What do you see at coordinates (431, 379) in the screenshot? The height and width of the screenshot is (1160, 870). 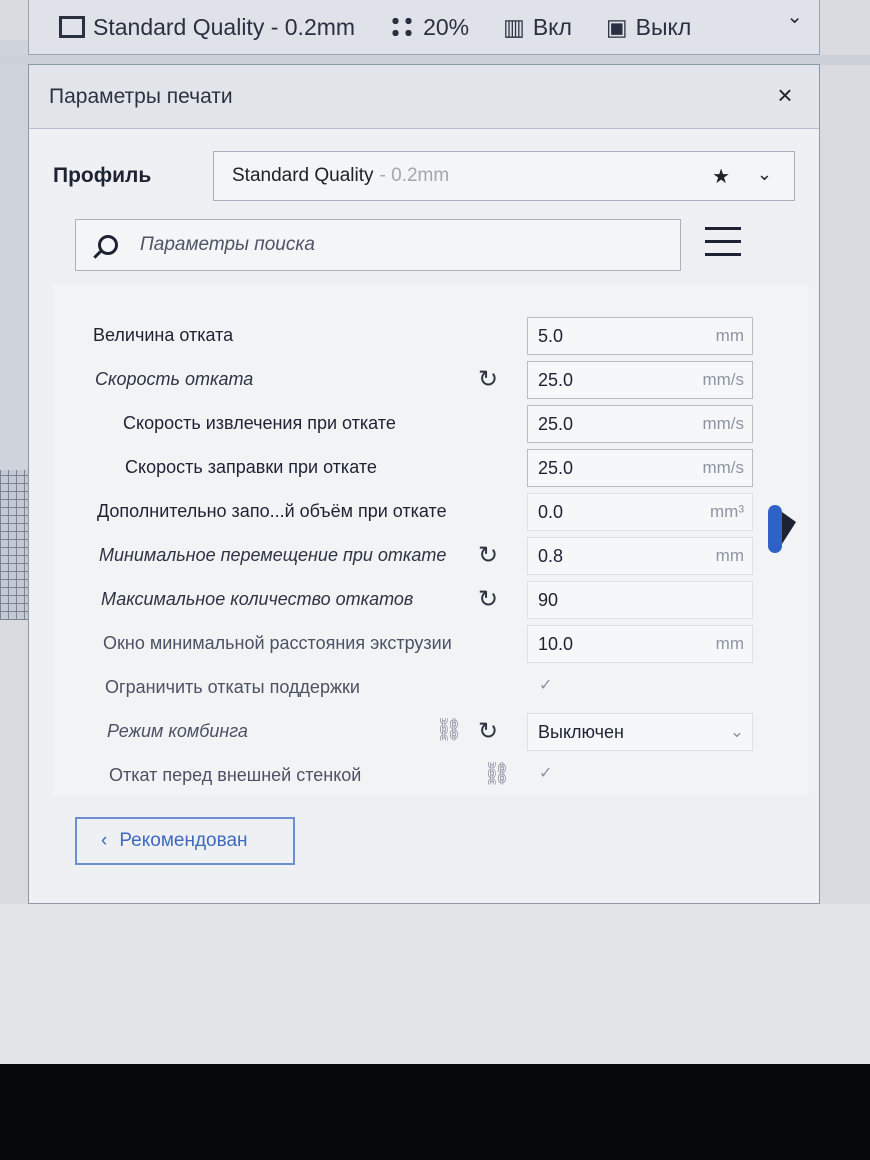 I see `setting-row: Скорость отката ↻ 25.0 mm/s` at bounding box center [431, 379].